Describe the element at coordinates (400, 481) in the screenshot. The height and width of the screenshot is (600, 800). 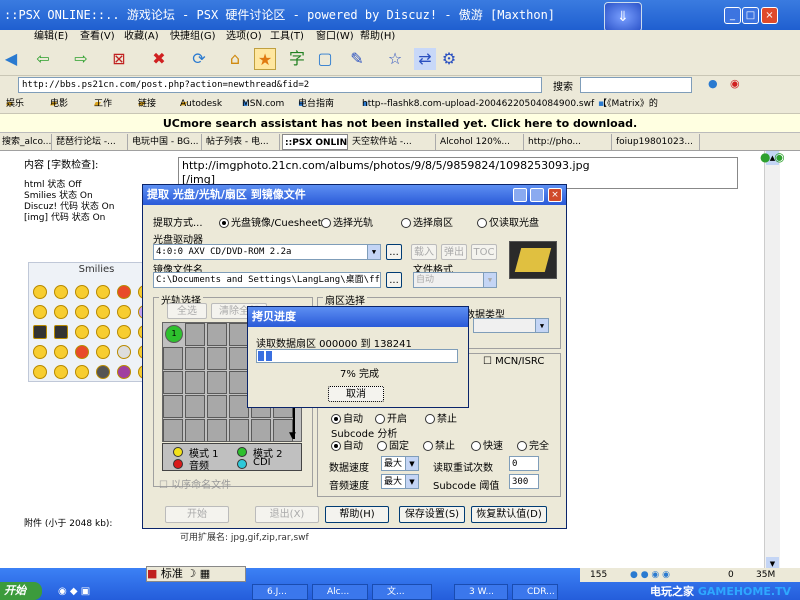
I see `audio-speed-select: 最大 ▼` at that location.